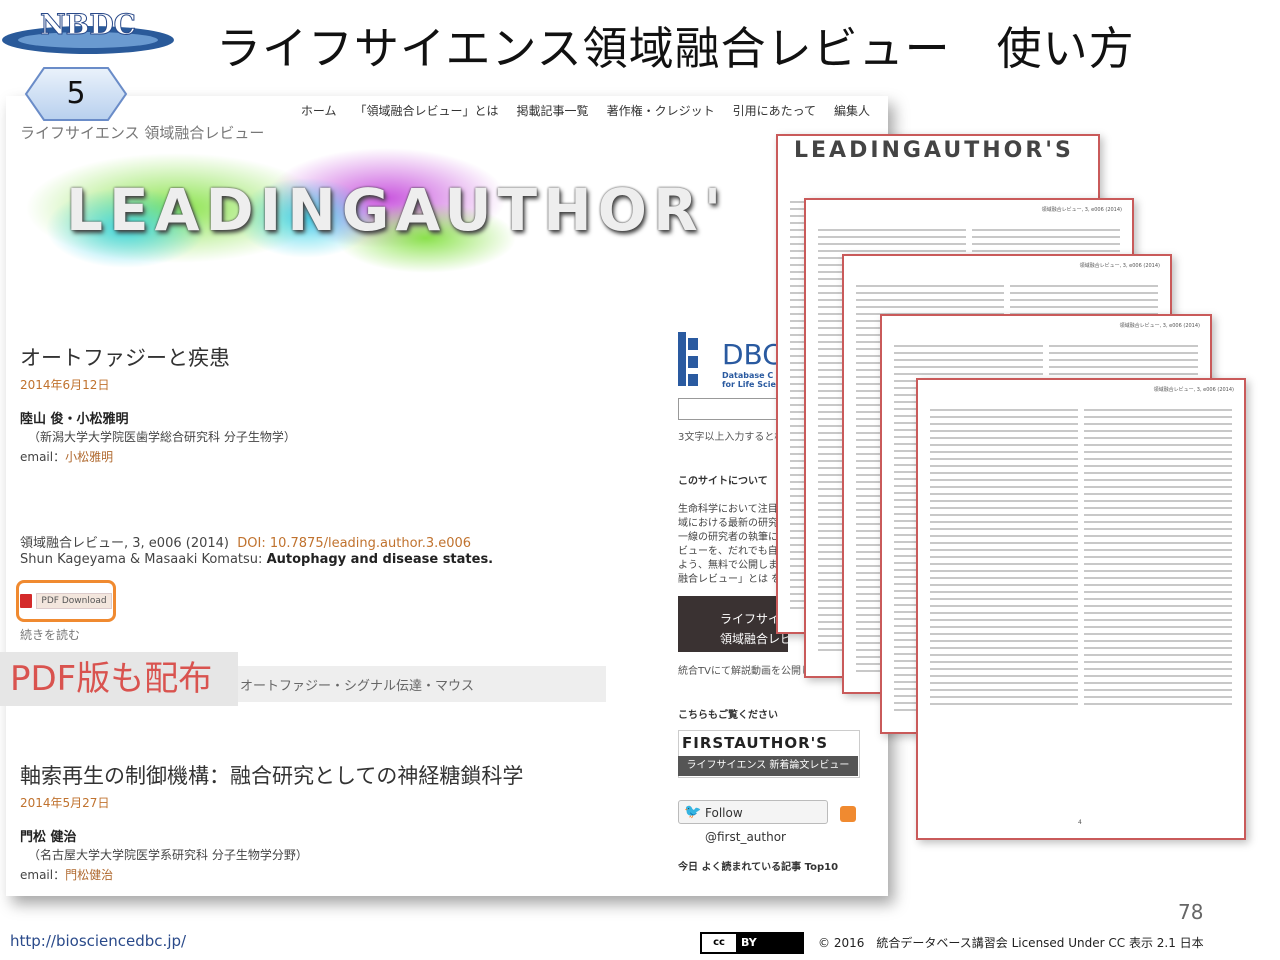 Image resolution: width=1280 pixels, height=960 pixels. Describe the element at coordinates (749, 384) in the screenshot. I see `svg-text: for Life Scie` at that location.